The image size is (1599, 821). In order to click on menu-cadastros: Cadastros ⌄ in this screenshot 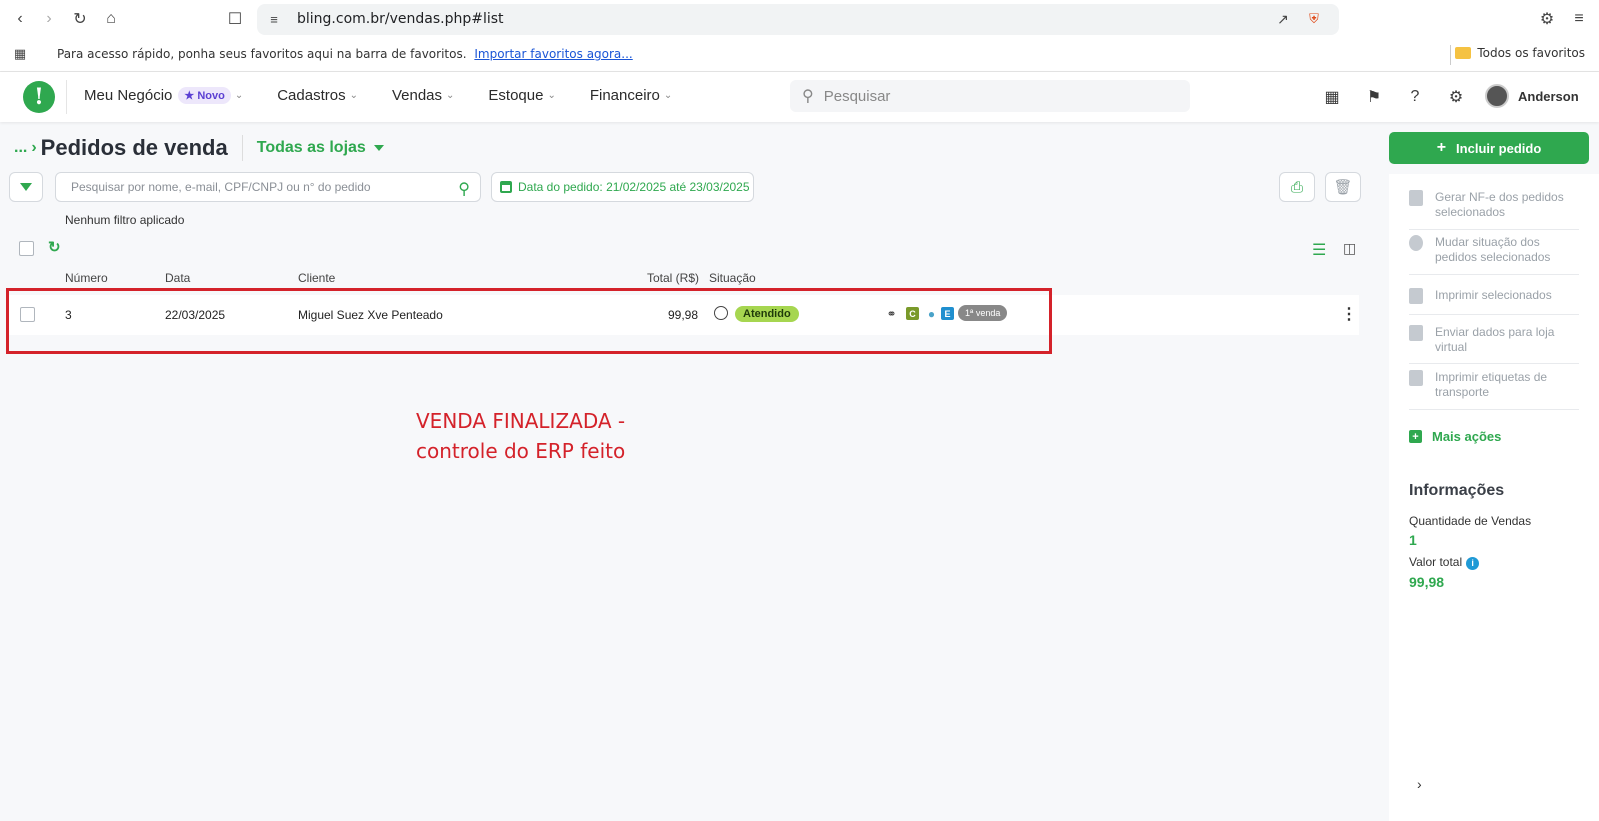, I will do `click(317, 95)`.